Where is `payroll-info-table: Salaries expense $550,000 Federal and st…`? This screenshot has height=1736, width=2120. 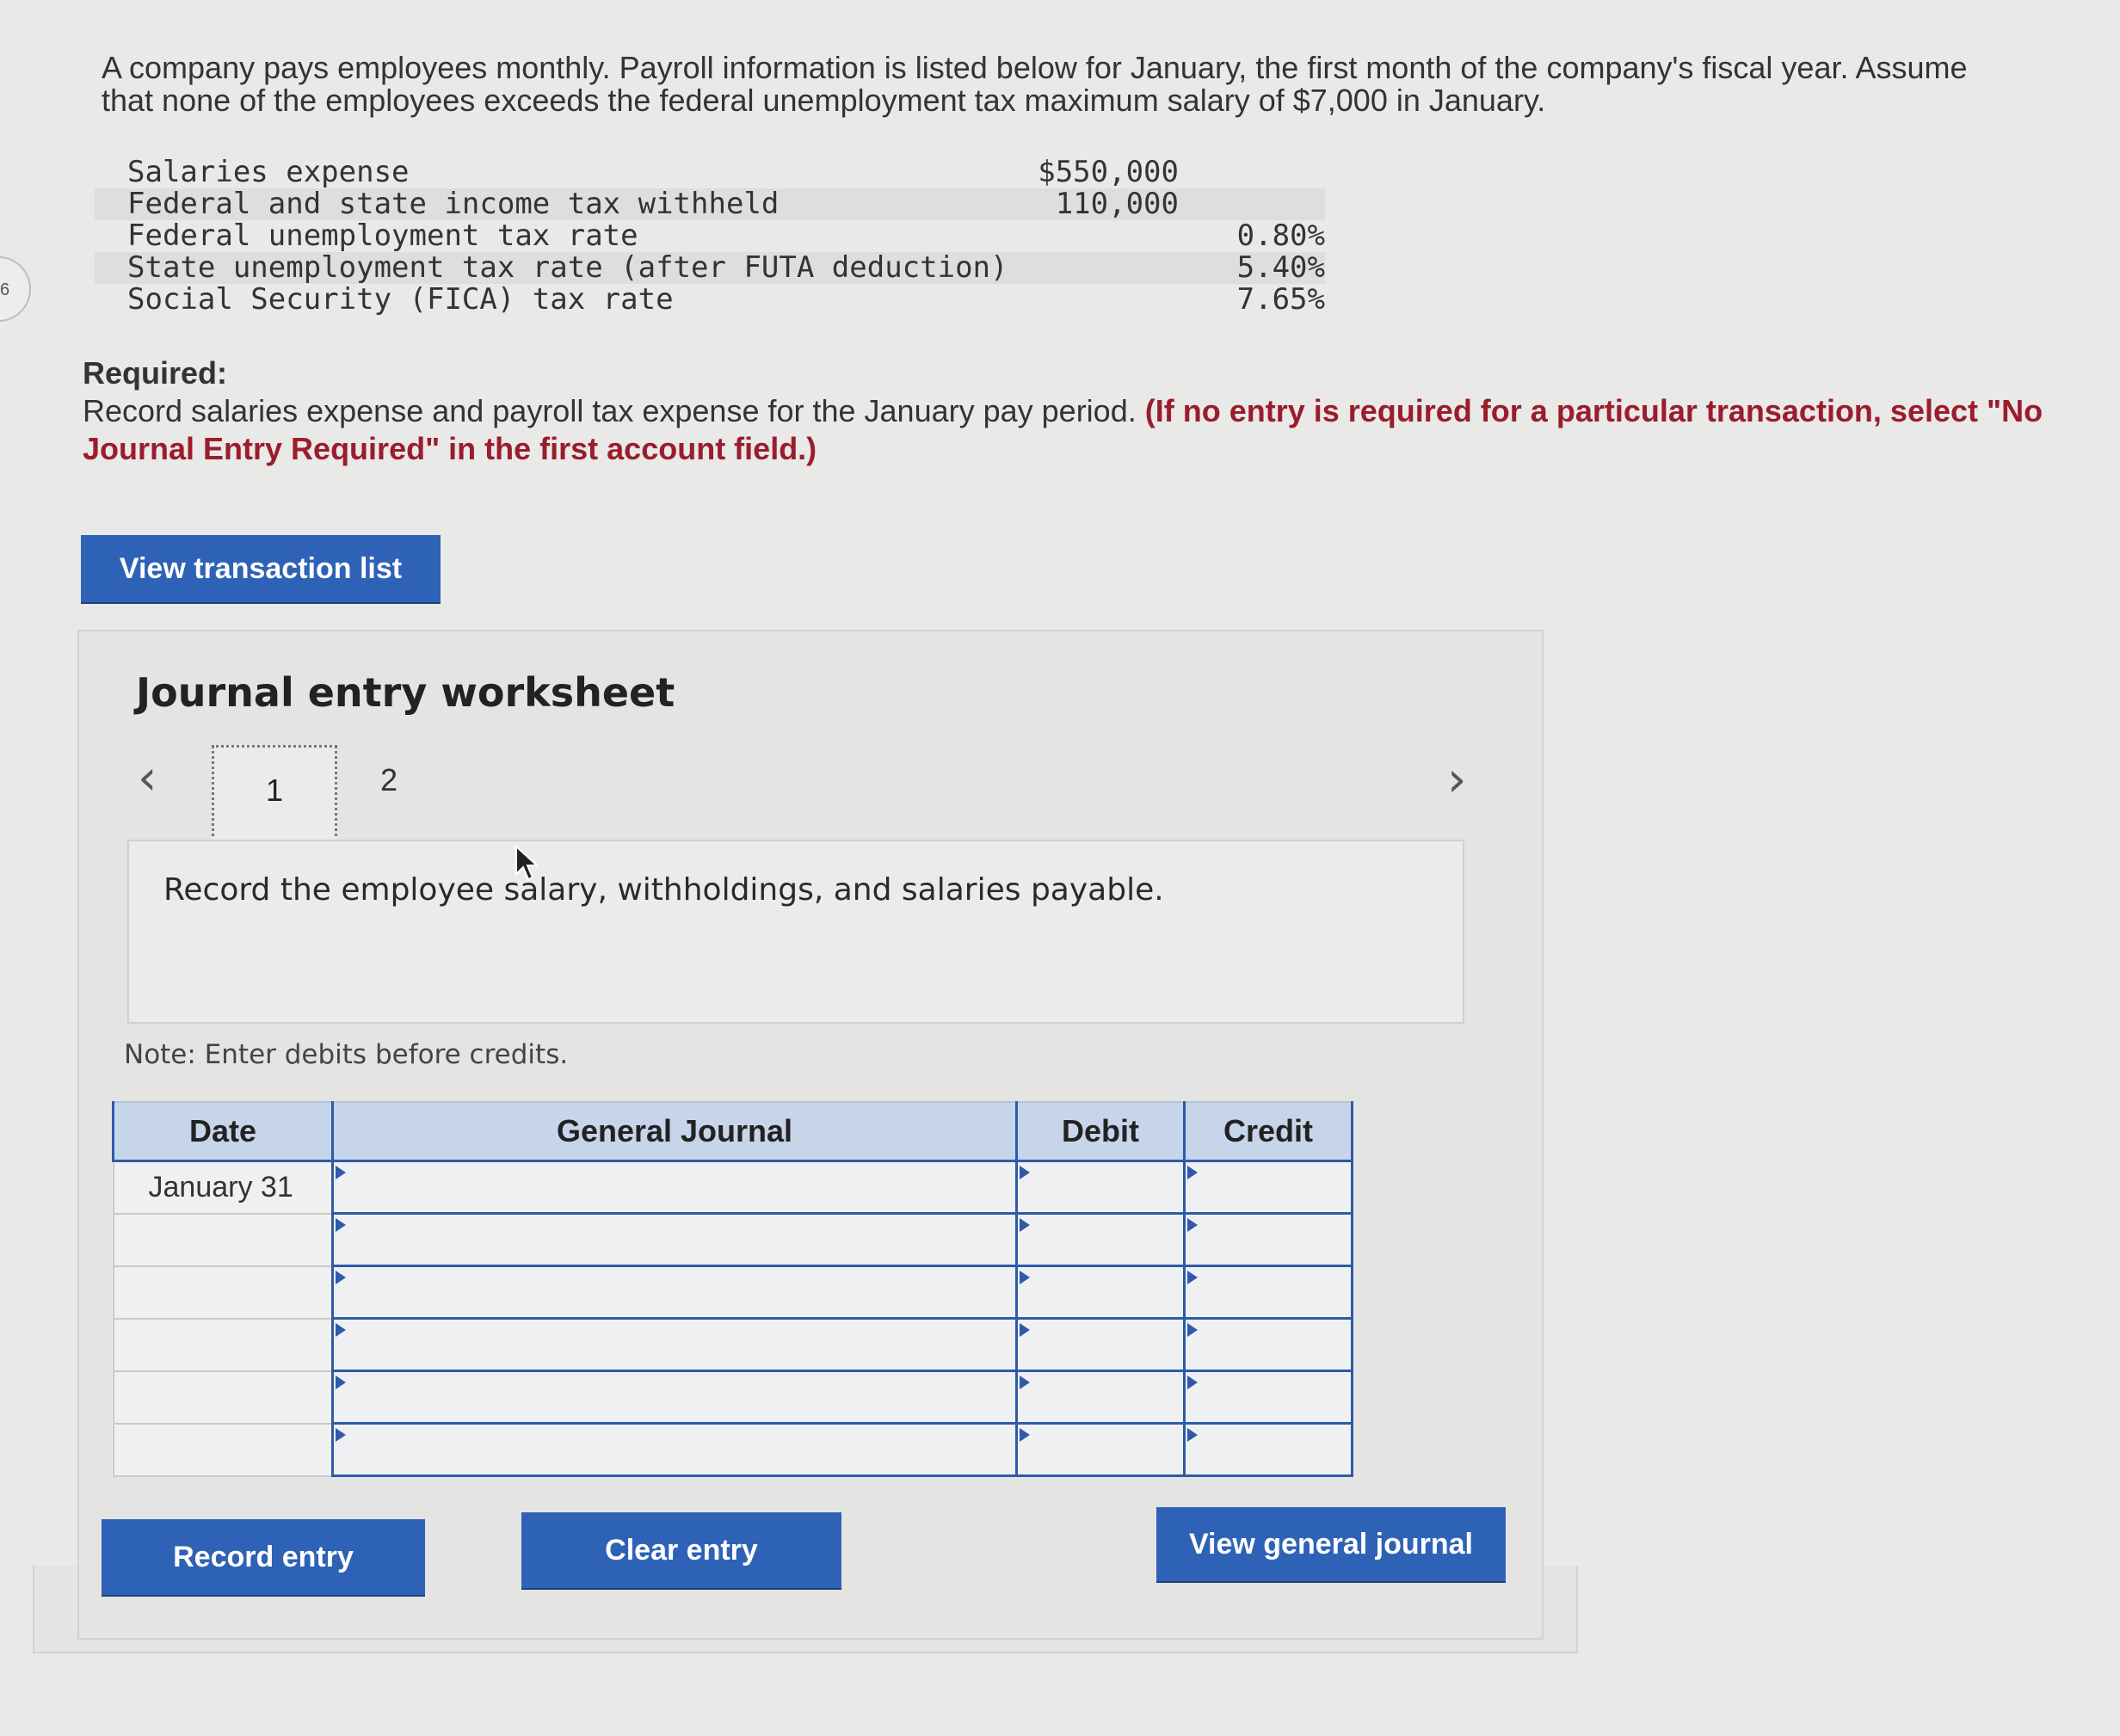
payroll-info-table: Salaries expense $550,000 Federal and st… is located at coordinates (710, 237).